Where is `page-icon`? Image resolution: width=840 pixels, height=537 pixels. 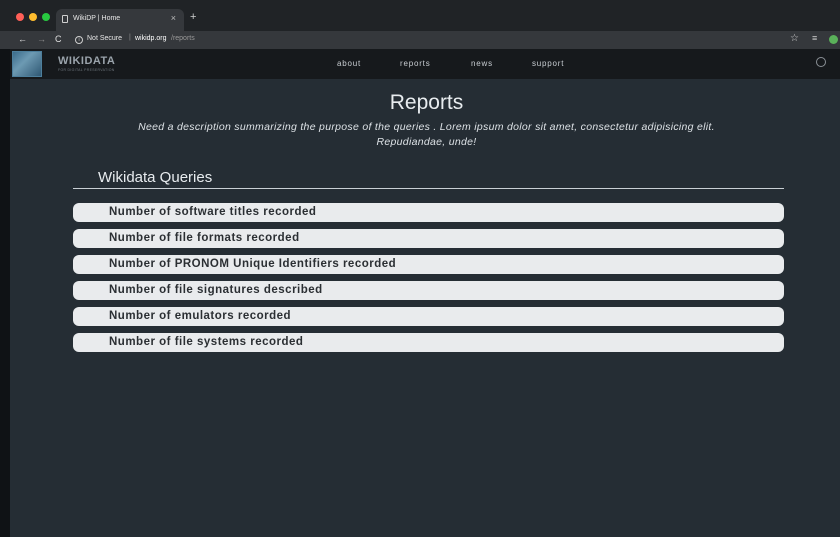 page-icon is located at coordinates (65, 19).